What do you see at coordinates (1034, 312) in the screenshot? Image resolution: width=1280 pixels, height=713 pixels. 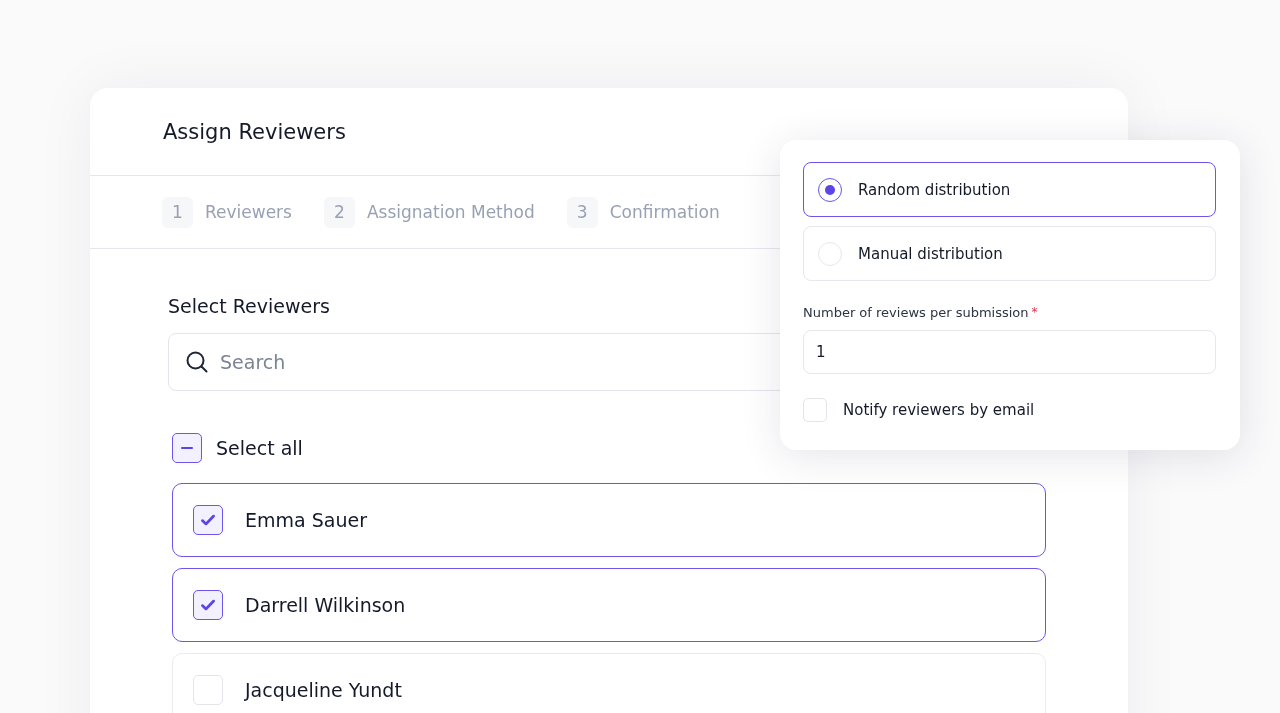 I see `required-asterisk: *` at bounding box center [1034, 312].